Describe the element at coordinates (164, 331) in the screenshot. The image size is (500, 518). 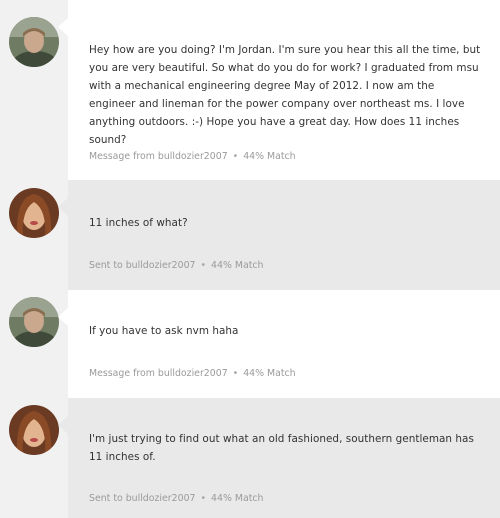
I see `message-text: If you have to ask nvm haha` at that location.